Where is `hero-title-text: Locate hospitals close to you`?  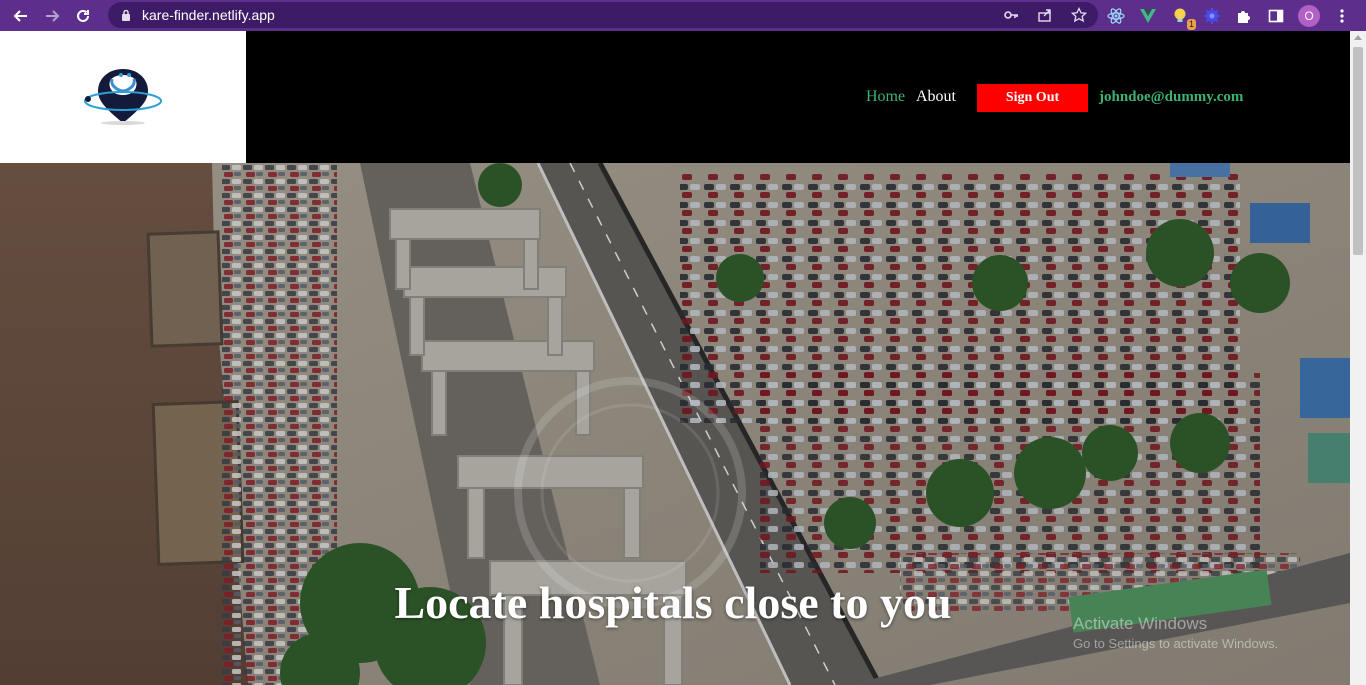 hero-title-text: Locate hospitals close to you is located at coordinates (673, 602).